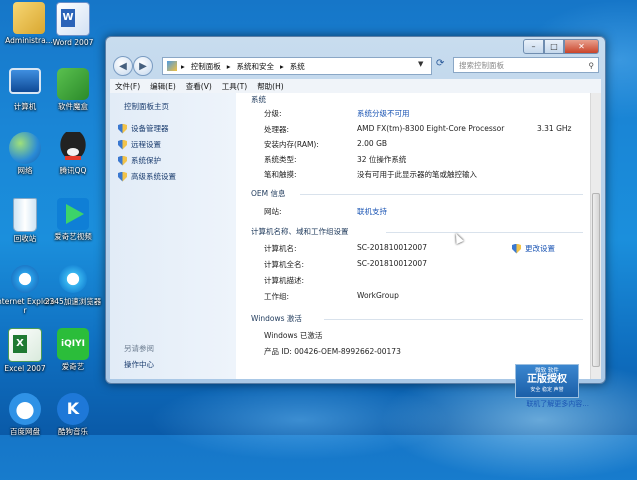  What do you see at coordinates (25, 215) in the screenshot?
I see `recycle-bin-icon` at bounding box center [25, 215].